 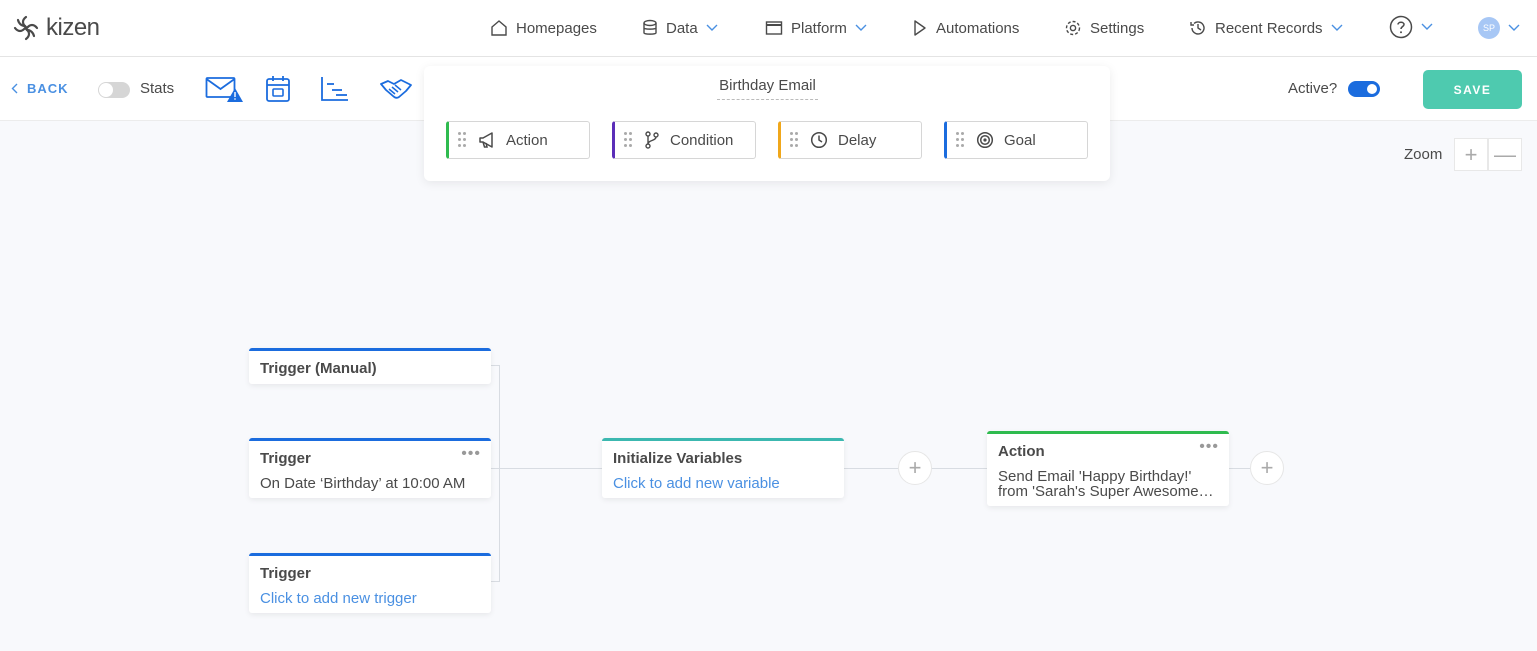 What do you see at coordinates (527, 140) in the screenshot?
I see `step-action-label: Action` at bounding box center [527, 140].